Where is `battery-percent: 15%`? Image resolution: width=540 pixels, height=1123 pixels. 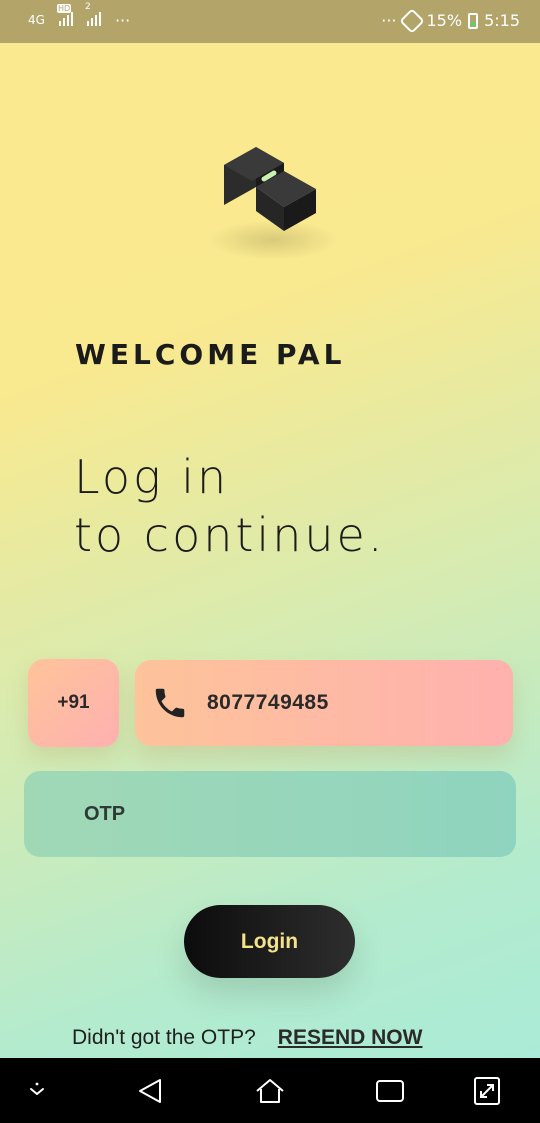 battery-percent: 15% is located at coordinates (444, 20).